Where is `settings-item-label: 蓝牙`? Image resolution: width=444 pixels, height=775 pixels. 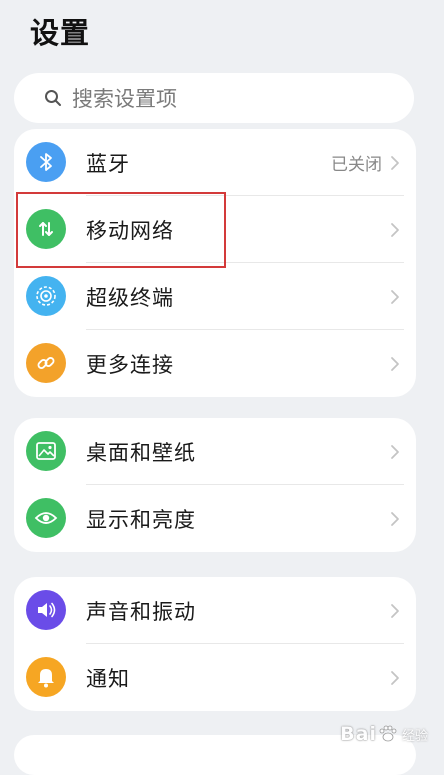
settings-item-label: 蓝牙 is located at coordinates (108, 163).